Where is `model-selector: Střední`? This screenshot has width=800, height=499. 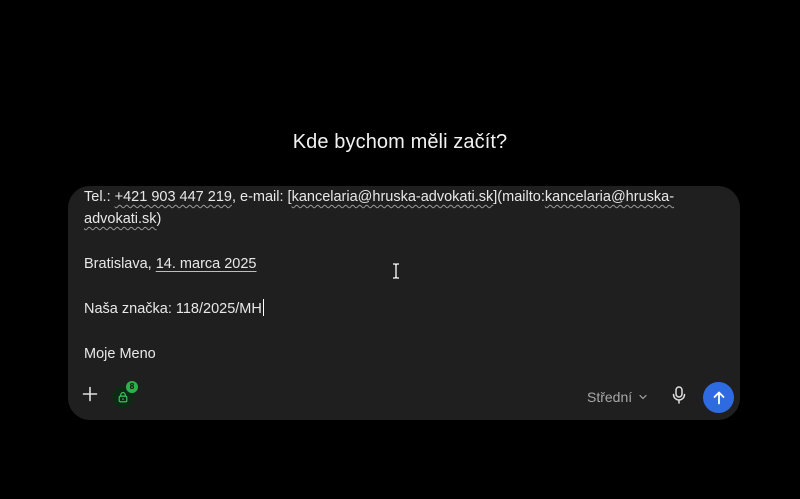
model-selector: Střední is located at coordinates (617, 397).